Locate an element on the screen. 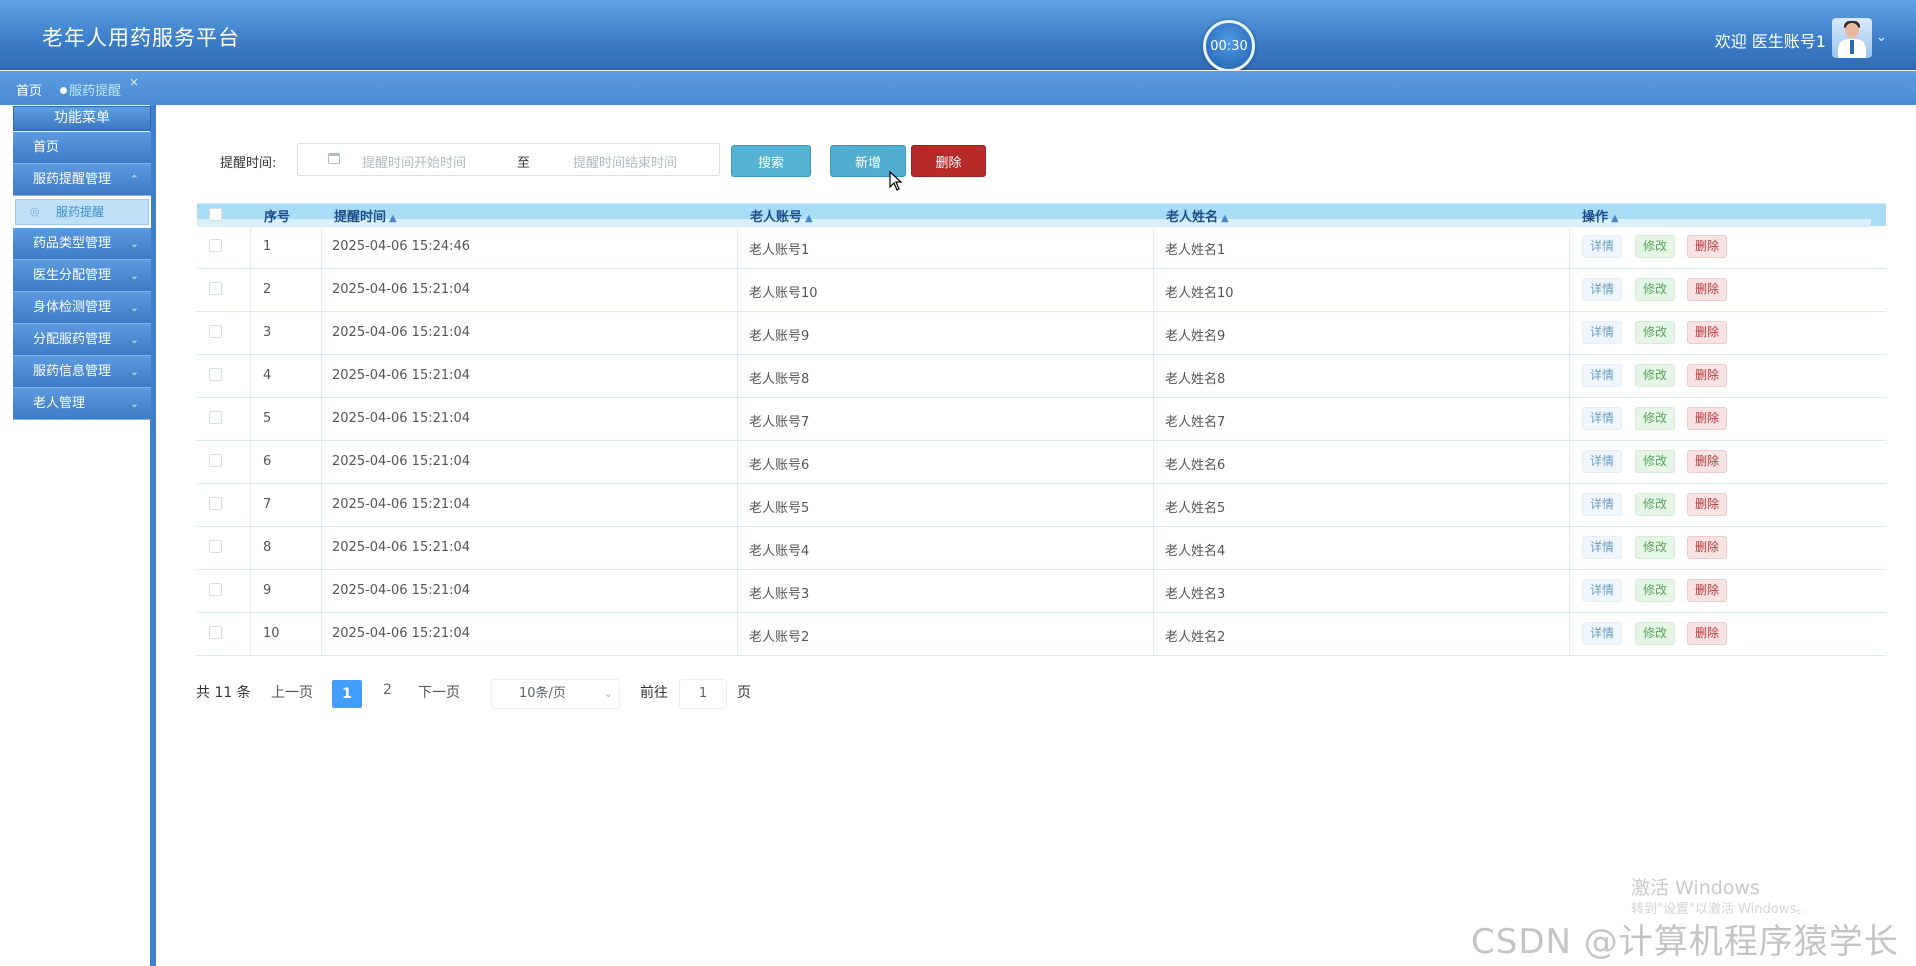 This screenshot has width=1916, height=966. column-header-actions: 操作 ▲︎ is located at coordinates (1600, 217).